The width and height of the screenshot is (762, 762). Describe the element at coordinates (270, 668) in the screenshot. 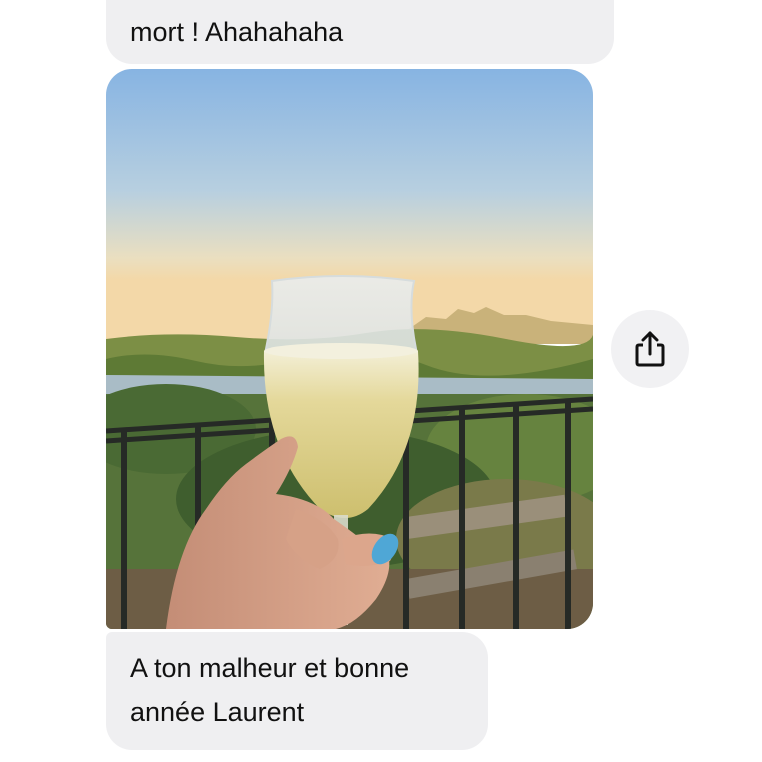

I see `message-text-line1: A ton malheur et bonne` at that location.